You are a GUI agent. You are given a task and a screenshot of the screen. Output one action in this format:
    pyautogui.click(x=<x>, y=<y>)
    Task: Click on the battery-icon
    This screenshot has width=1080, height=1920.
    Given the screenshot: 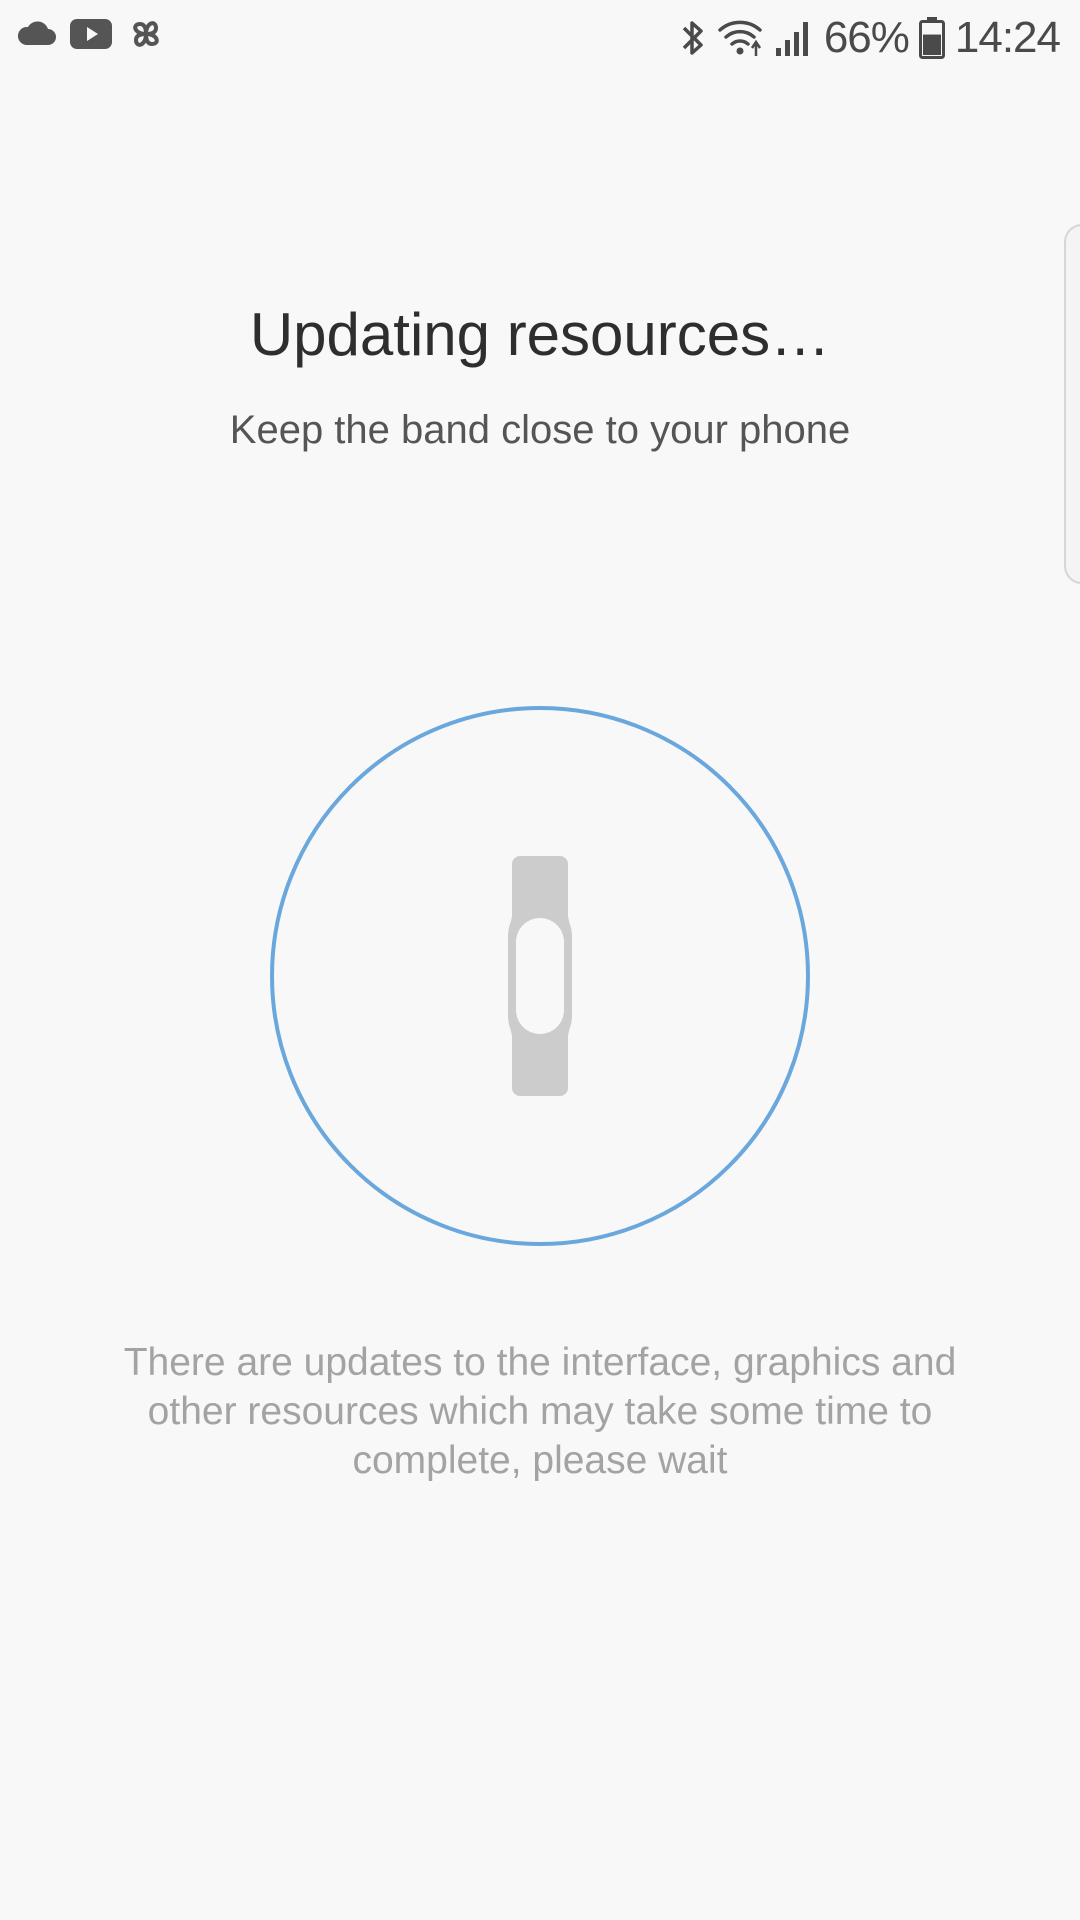 What is the action you would take?
    pyautogui.click(x=931, y=38)
    